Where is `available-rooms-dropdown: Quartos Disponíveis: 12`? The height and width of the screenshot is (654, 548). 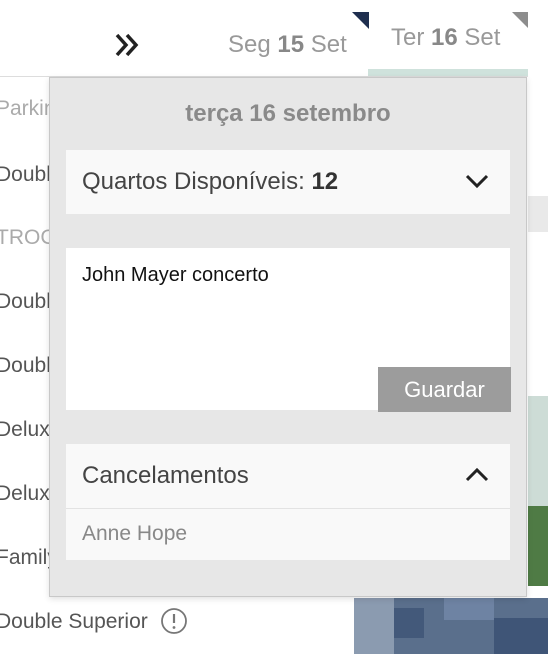
available-rooms-dropdown: Quartos Disponíveis: 12 is located at coordinates (288, 182).